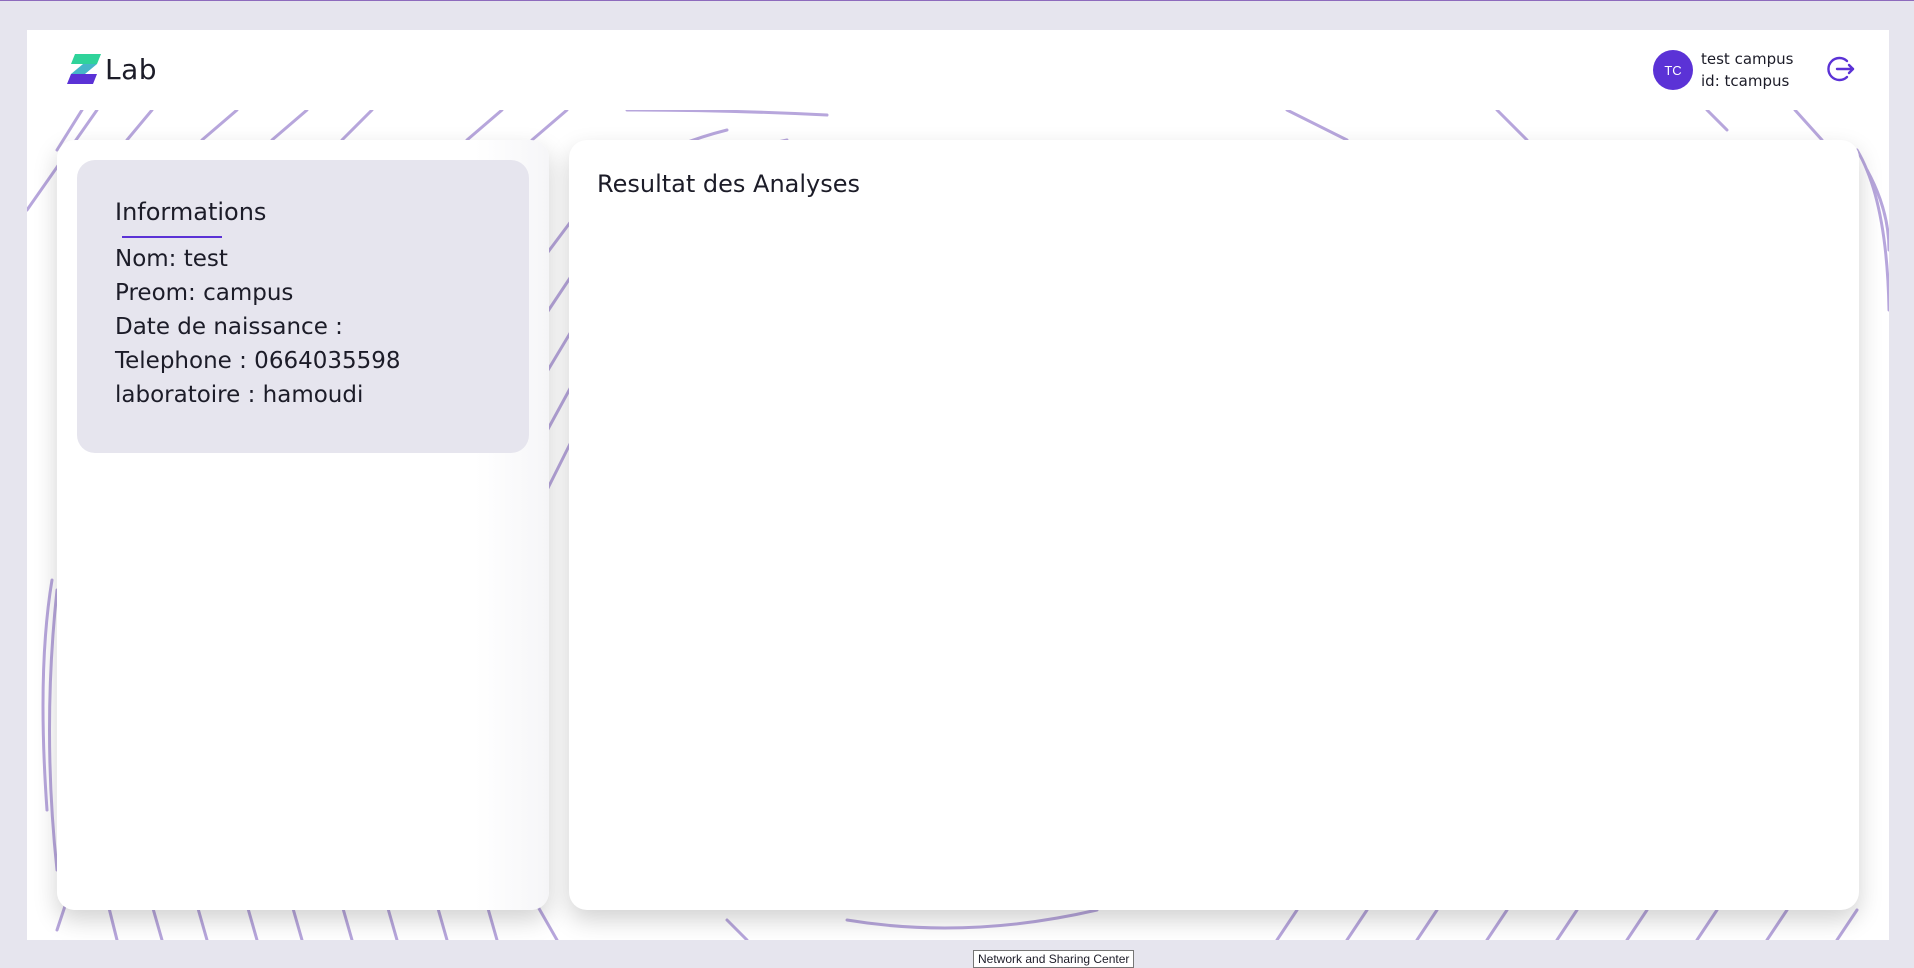 The width and height of the screenshot is (1914, 968). Describe the element at coordinates (1673, 70) in the screenshot. I see `avatar: TC` at that location.